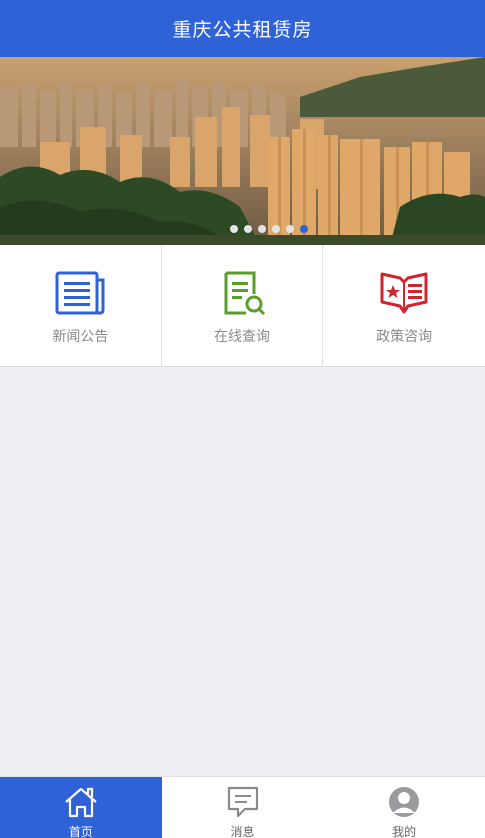 Image resolution: width=485 pixels, height=838 pixels. What do you see at coordinates (80, 293) in the screenshot?
I see `newspaper-icon` at bounding box center [80, 293].